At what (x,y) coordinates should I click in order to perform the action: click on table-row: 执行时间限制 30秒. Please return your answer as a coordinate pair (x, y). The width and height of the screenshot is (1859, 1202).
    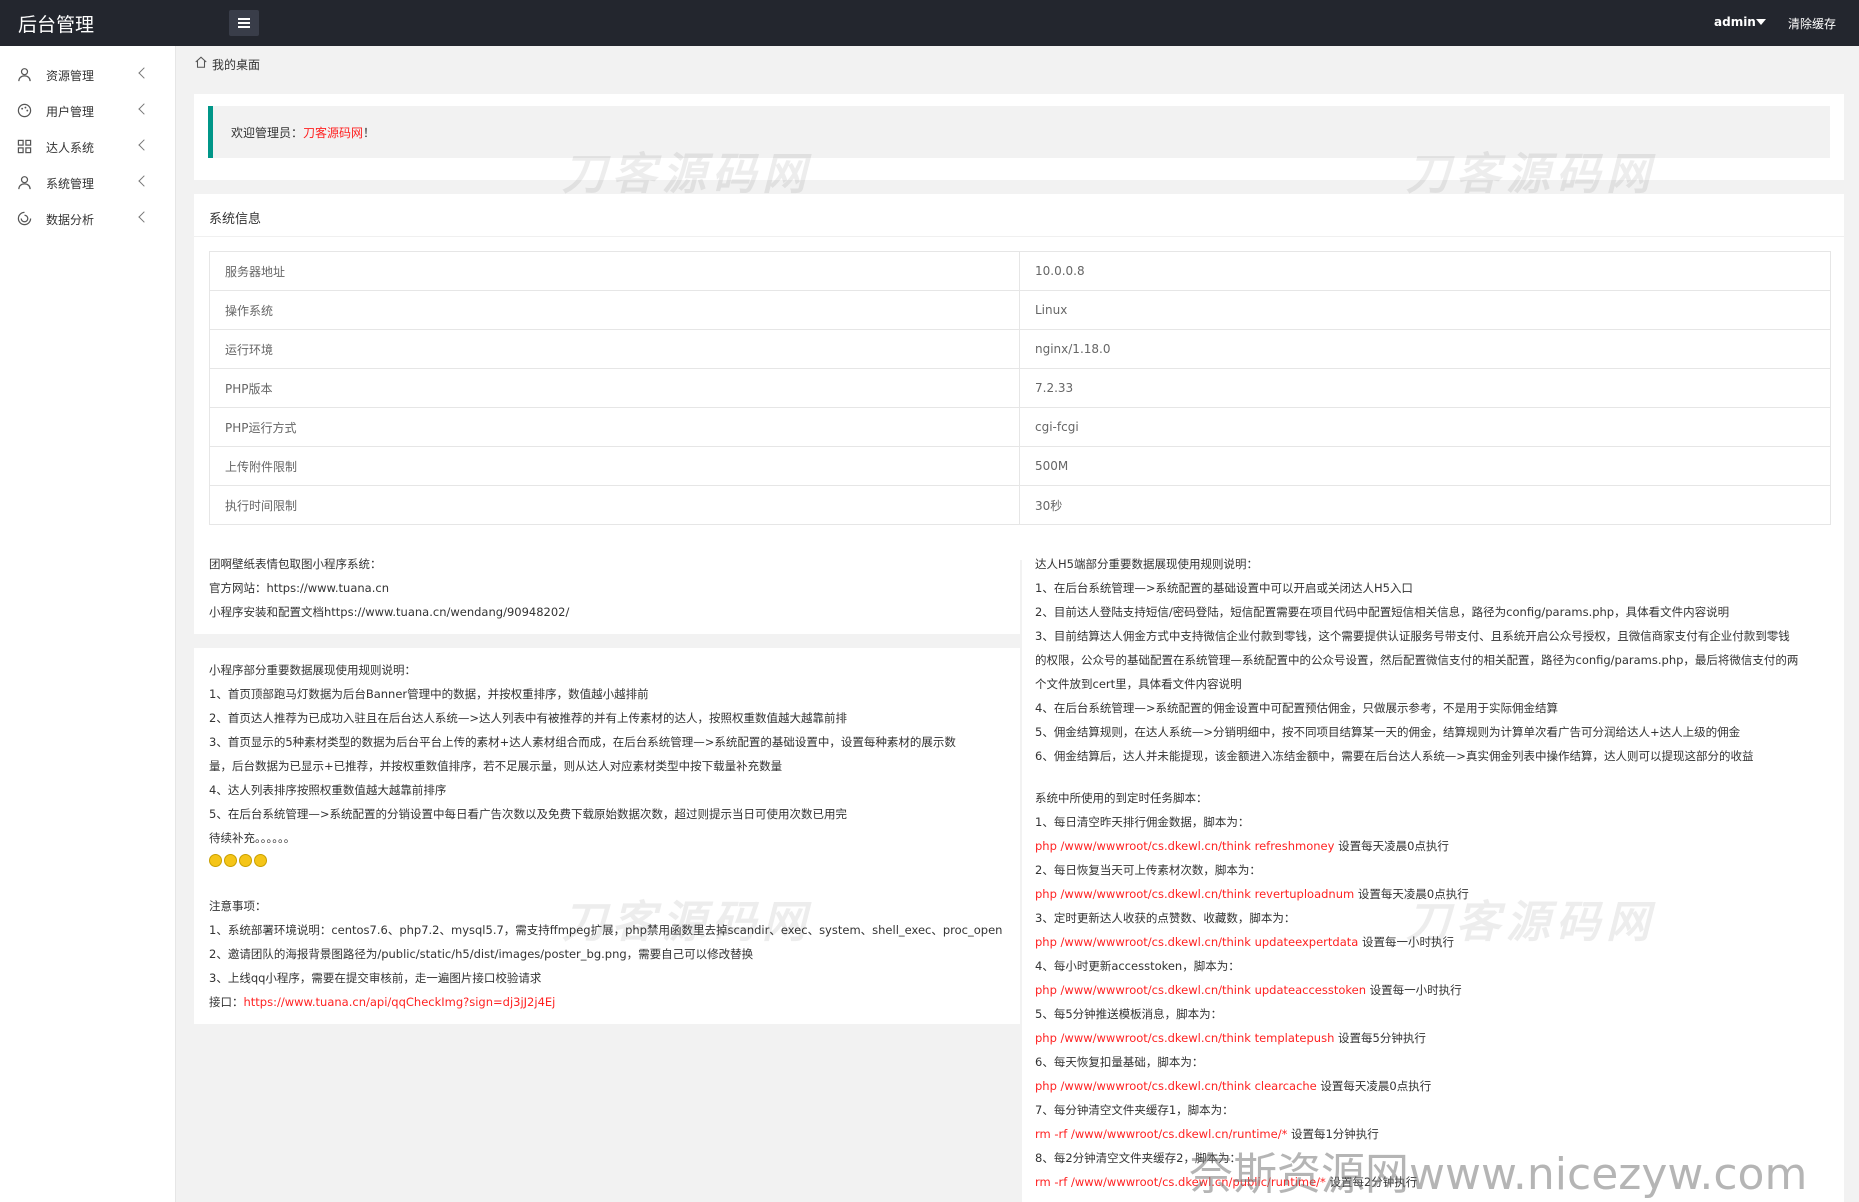
    Looking at the image, I should click on (1020, 505).